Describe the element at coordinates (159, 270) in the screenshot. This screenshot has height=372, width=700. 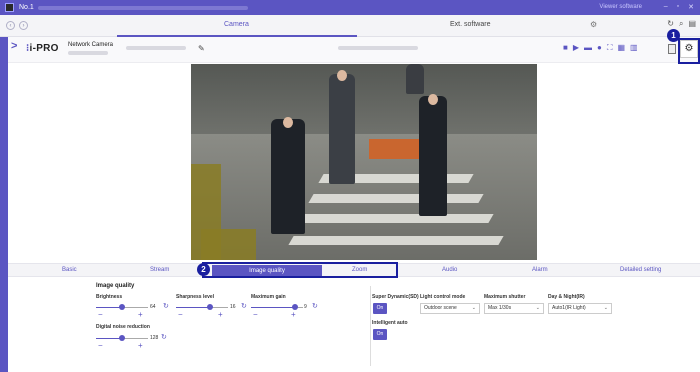
I see `subtab-stream: Stream` at that location.